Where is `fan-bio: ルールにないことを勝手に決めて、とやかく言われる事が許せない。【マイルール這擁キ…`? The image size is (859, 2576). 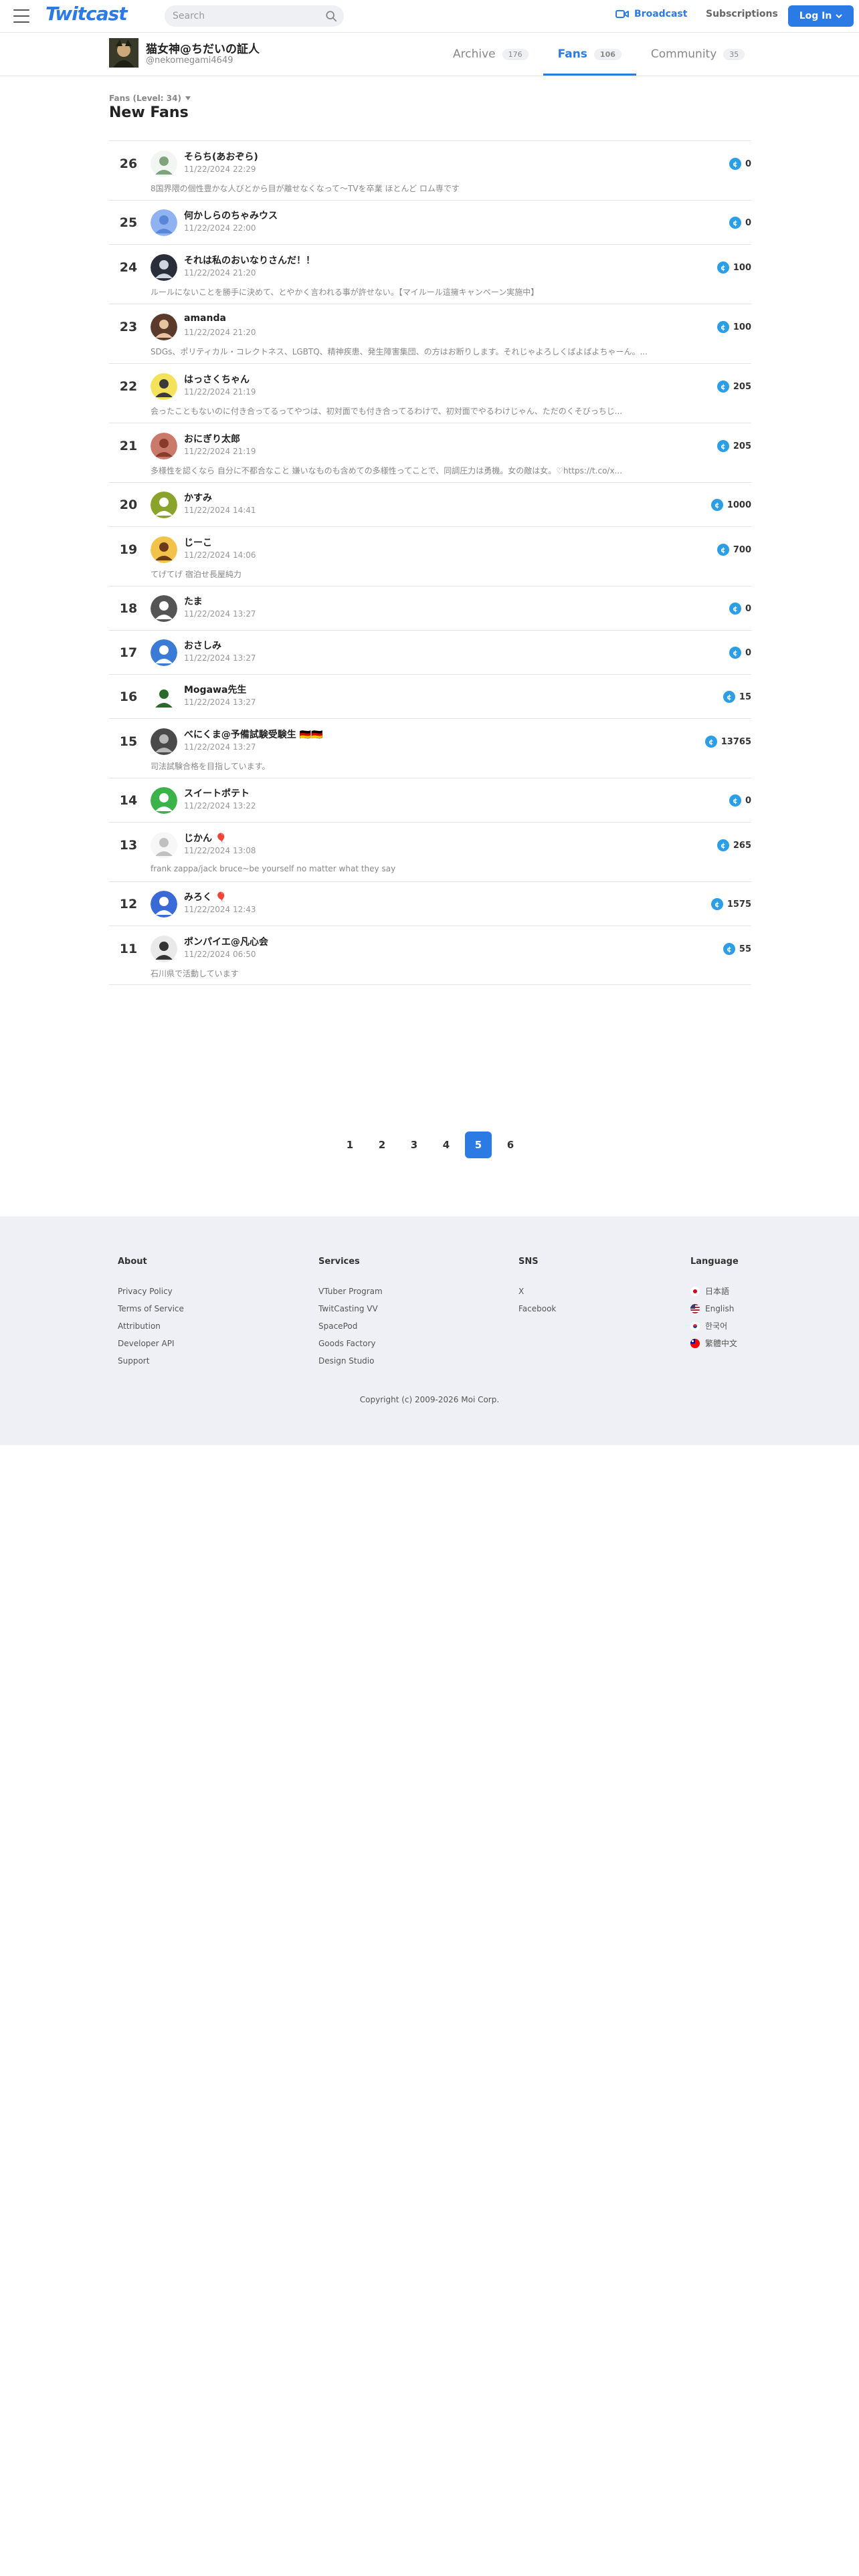 fan-bio: ルールにないことを勝手に決めて、とやかく言われる事が許せない。【マイルール這擁キ… is located at coordinates (345, 292).